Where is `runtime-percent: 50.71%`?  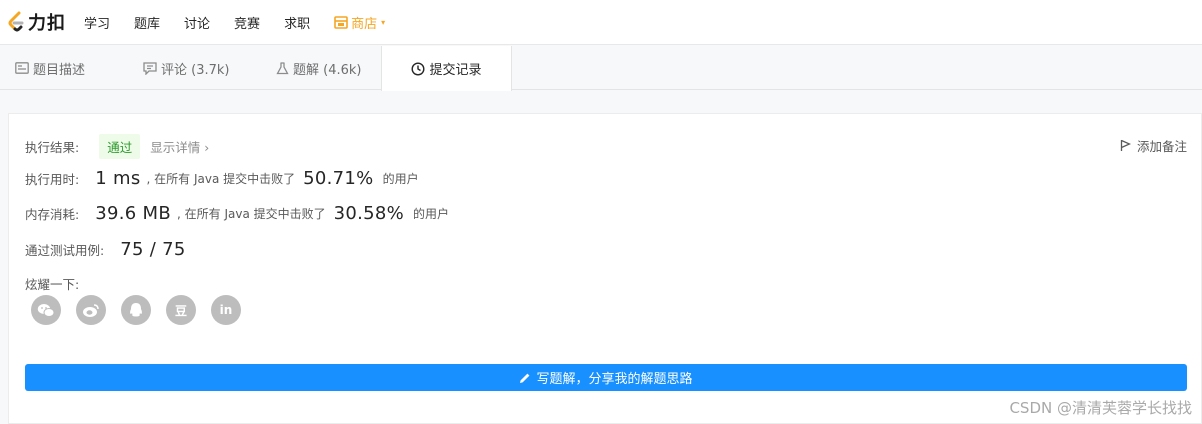 runtime-percent: 50.71% is located at coordinates (338, 178).